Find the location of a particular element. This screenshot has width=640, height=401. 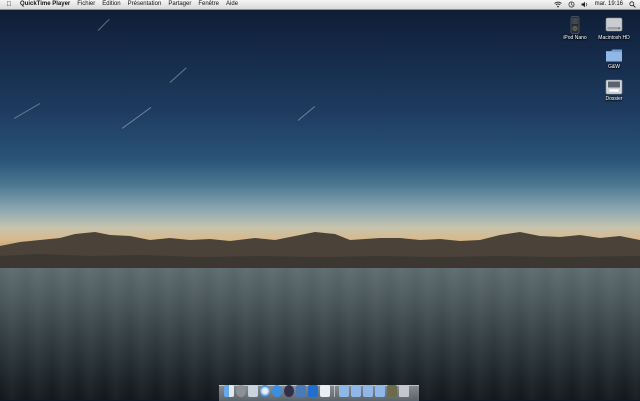

hard-drive-icon is located at coordinates (614, 24).